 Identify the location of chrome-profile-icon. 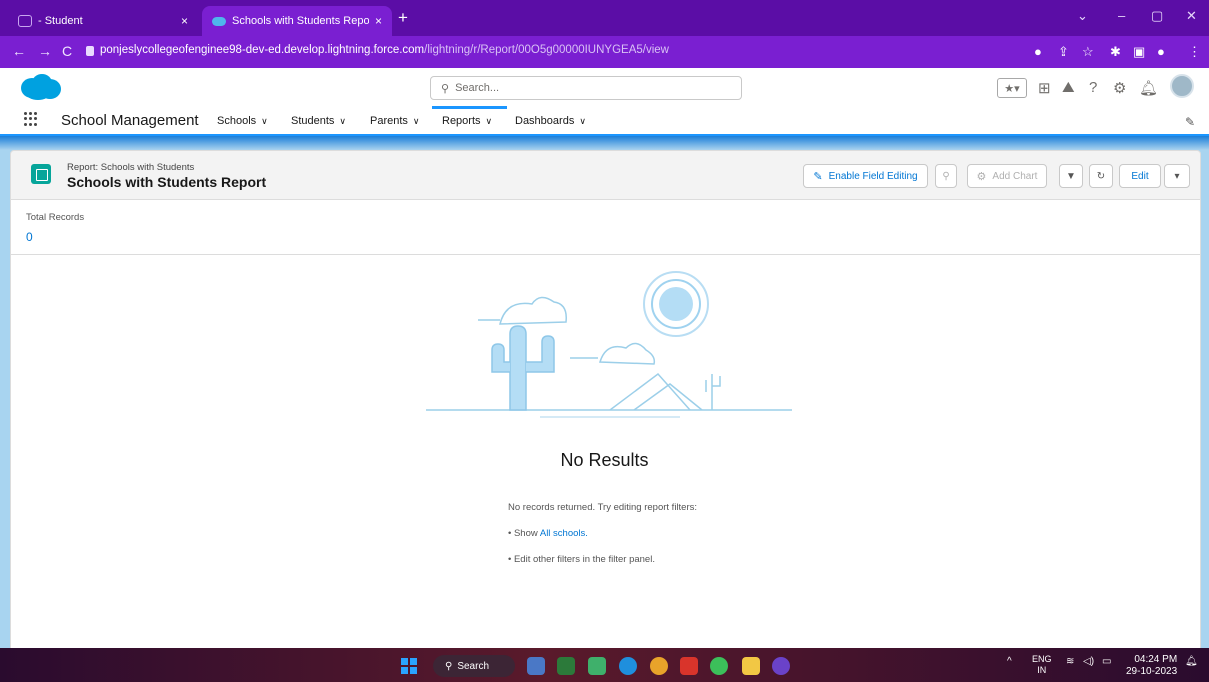
(781, 666).